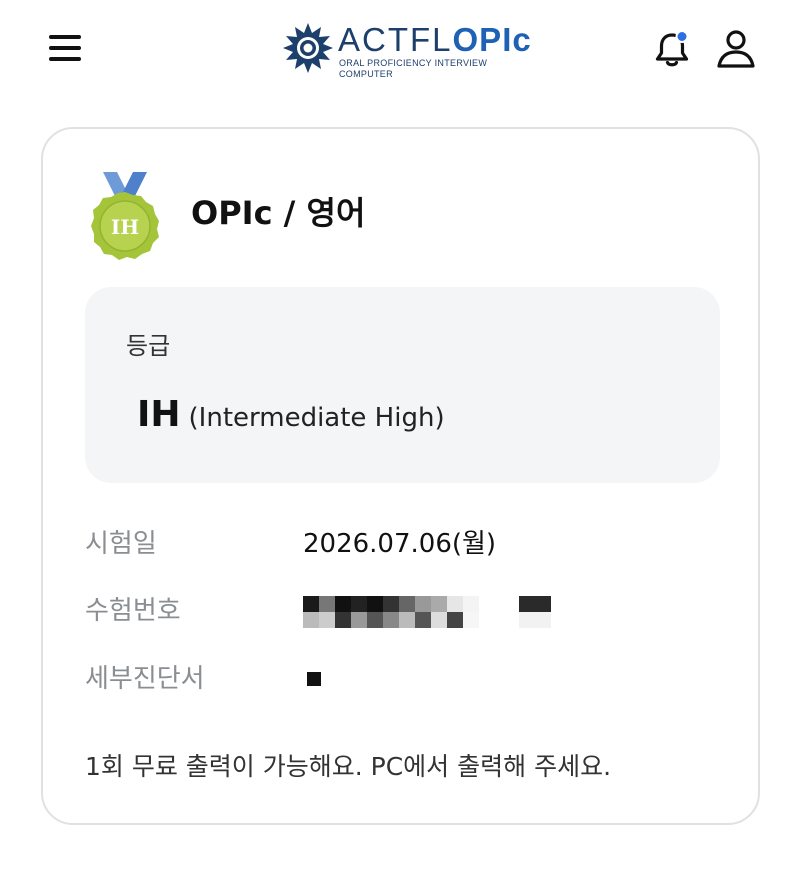  Describe the element at coordinates (682, 36) in the screenshot. I see `notification-dot` at that location.